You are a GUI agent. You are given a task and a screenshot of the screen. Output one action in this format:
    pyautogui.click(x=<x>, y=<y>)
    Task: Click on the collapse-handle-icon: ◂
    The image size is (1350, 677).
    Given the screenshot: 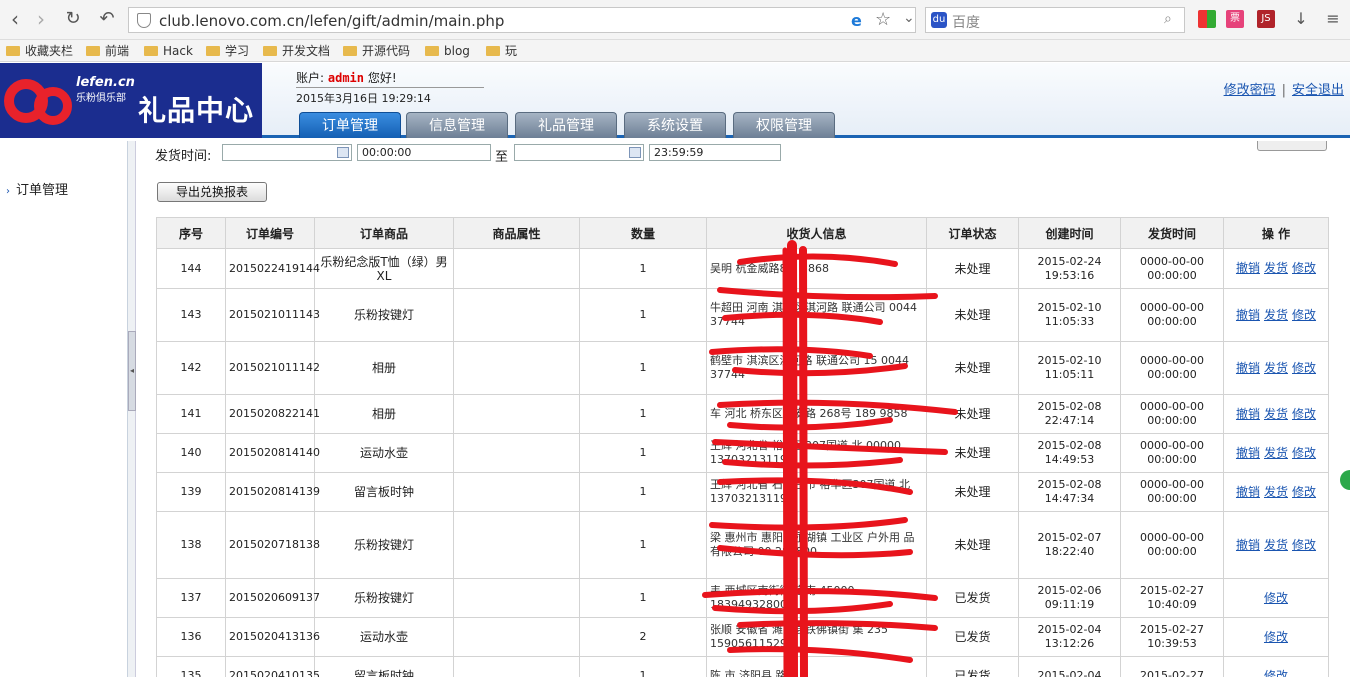 What is the action you would take?
    pyautogui.click(x=132, y=371)
    